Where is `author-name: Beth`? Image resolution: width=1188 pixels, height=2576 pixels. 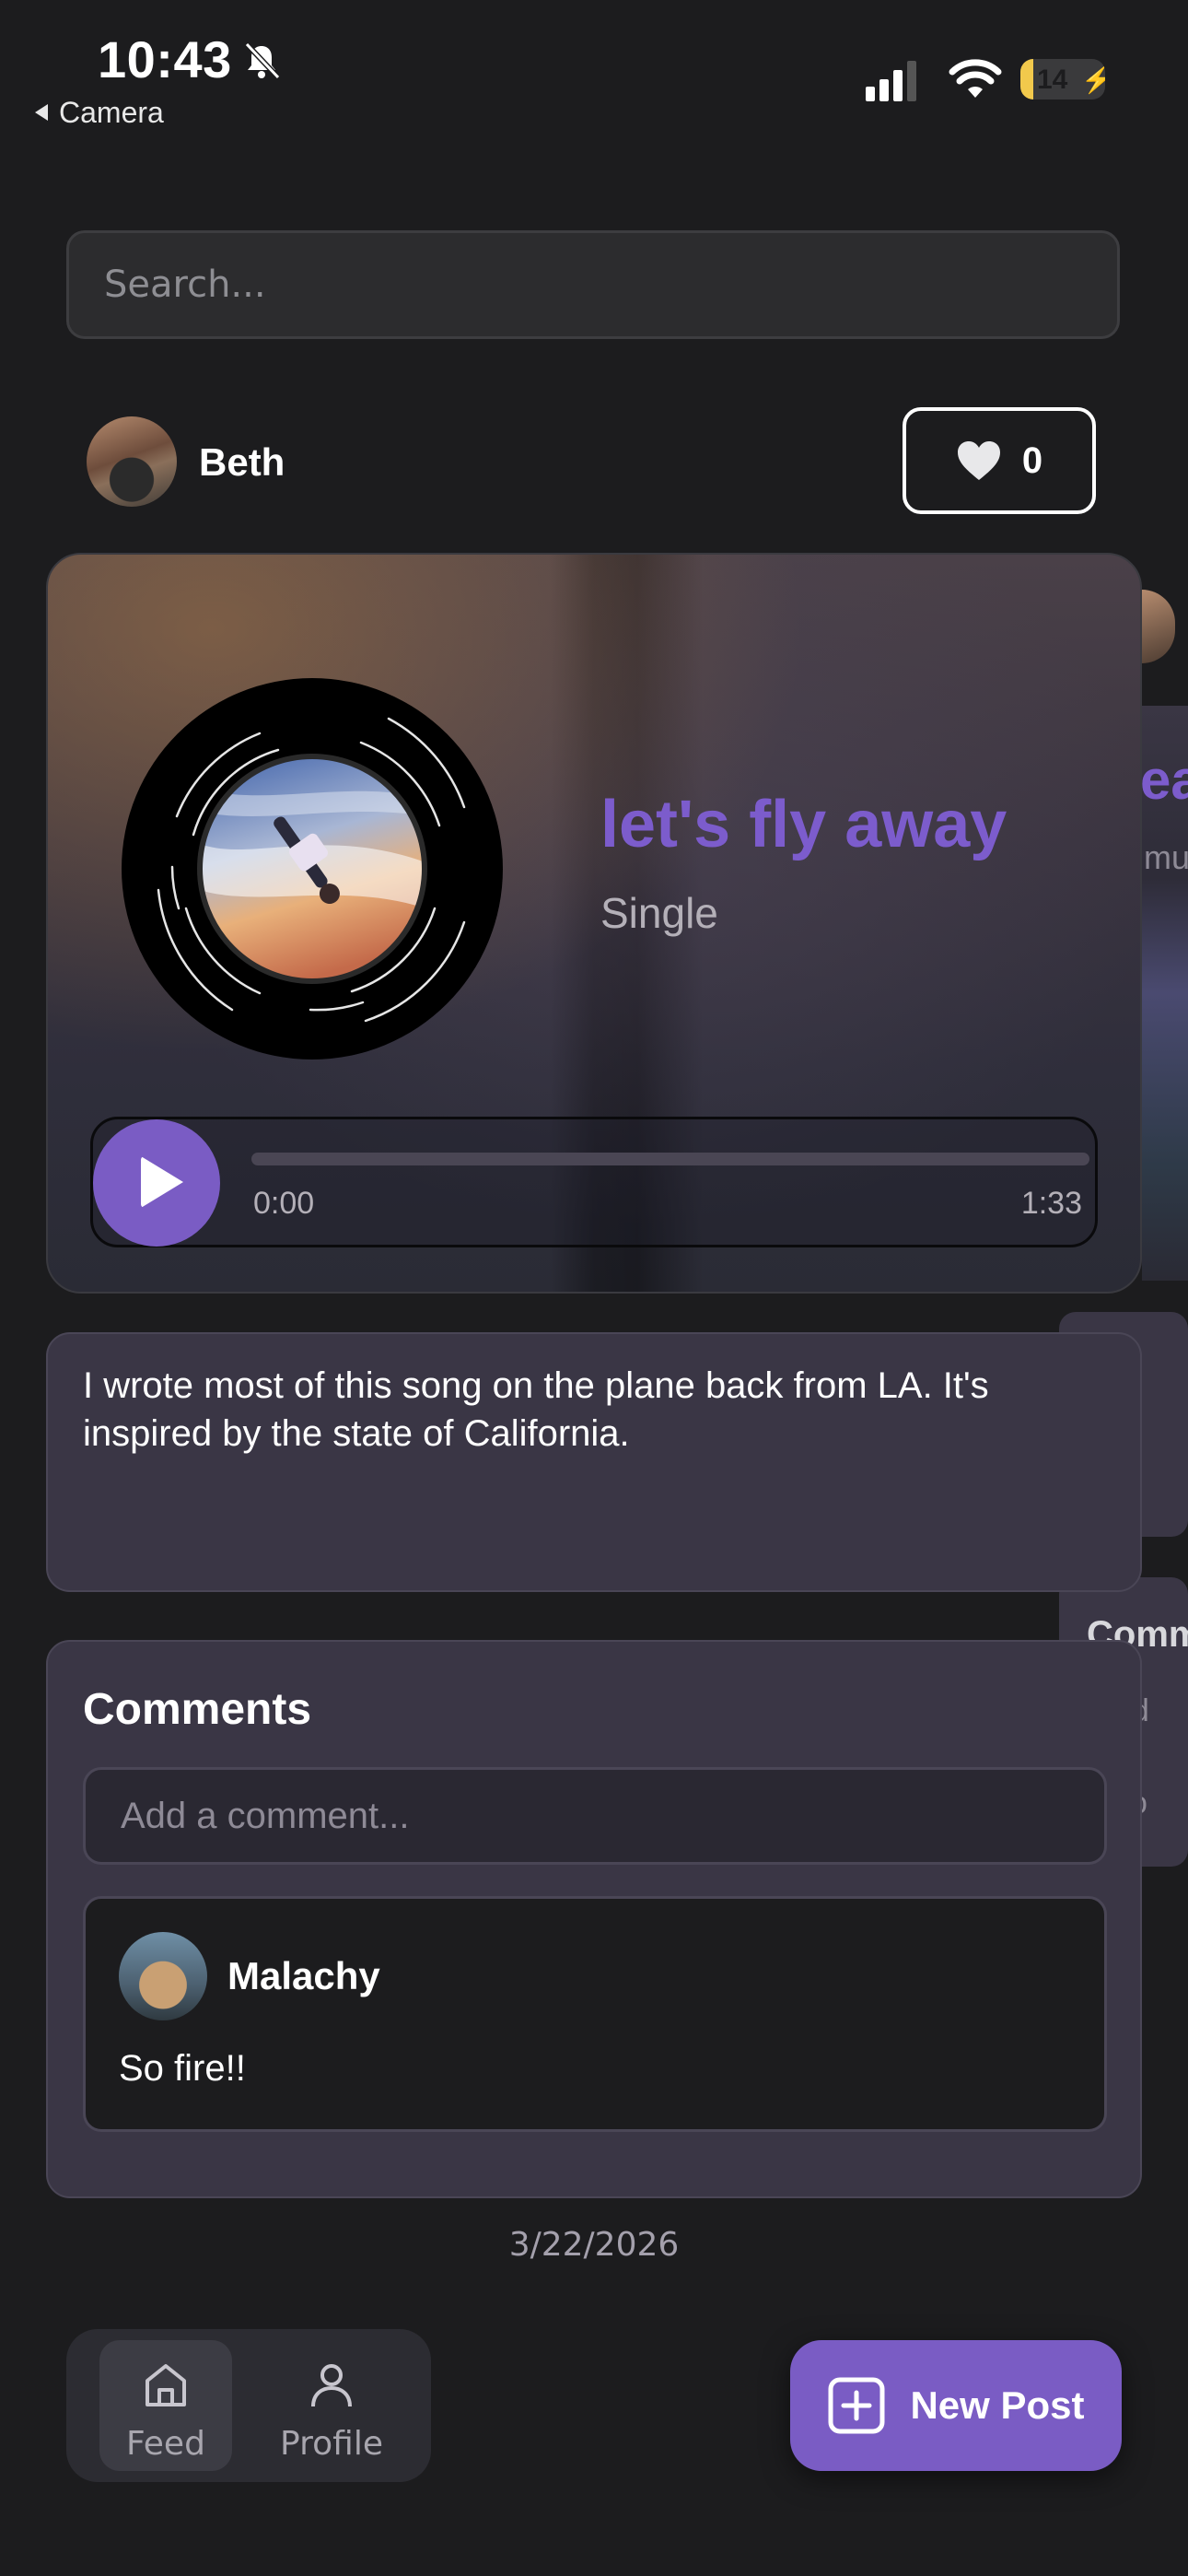 author-name: Beth is located at coordinates (242, 462).